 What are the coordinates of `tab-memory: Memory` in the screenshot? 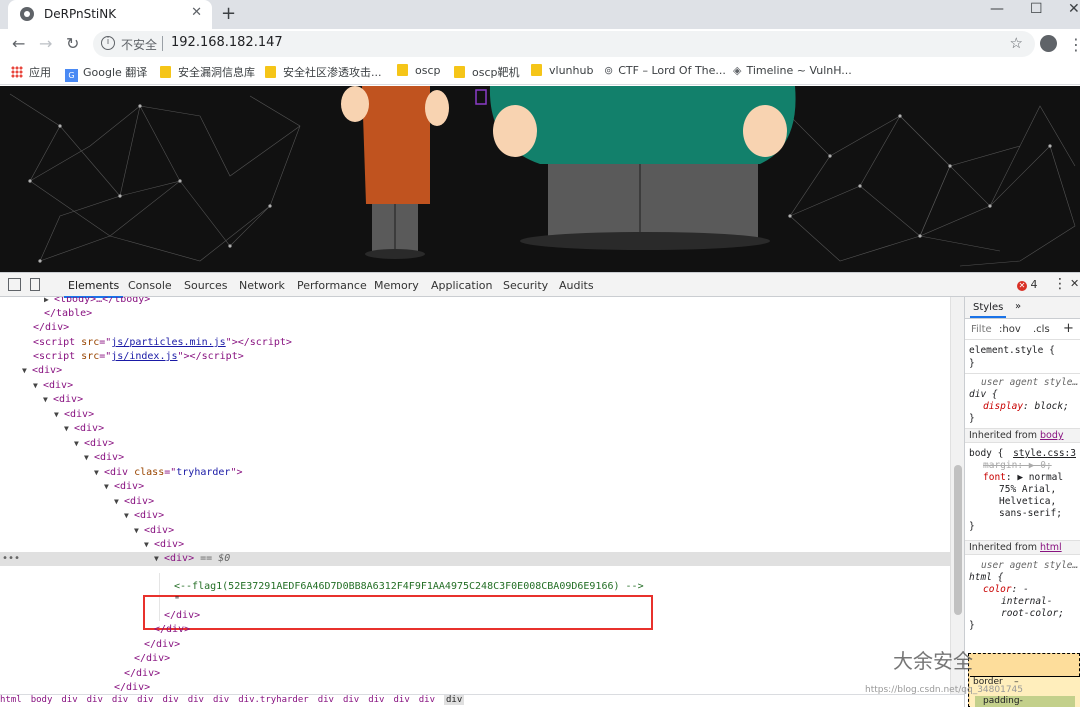 It's located at (396, 285).